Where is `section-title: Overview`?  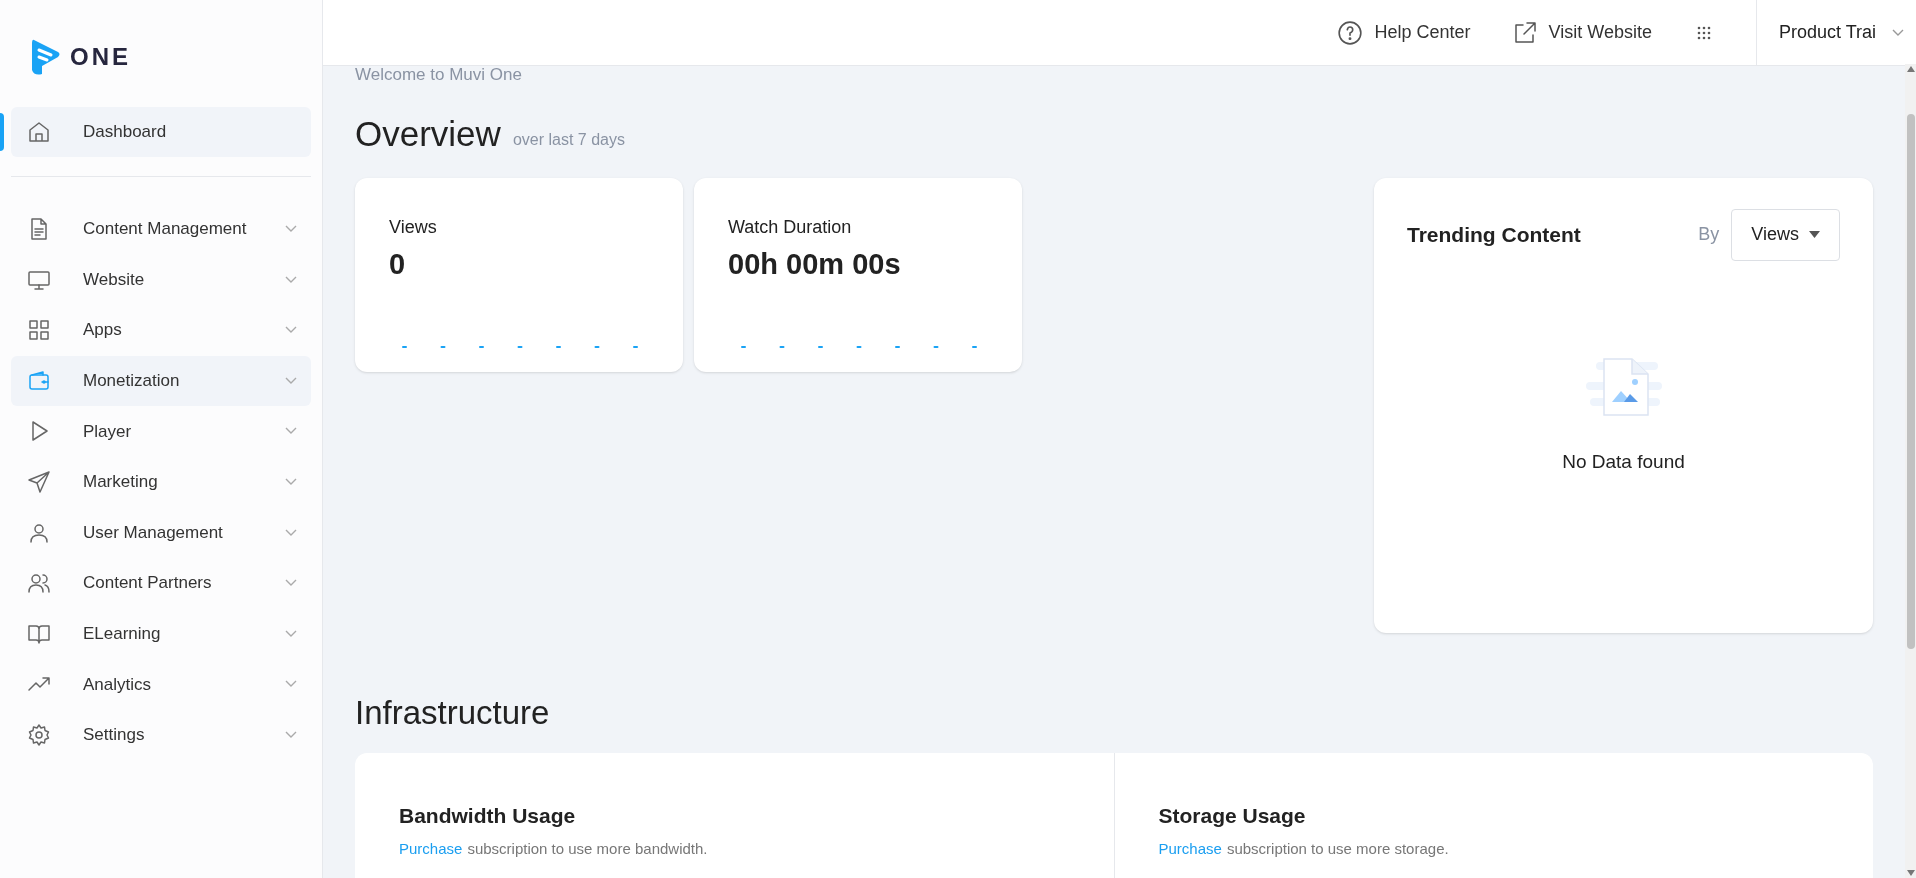
section-title: Overview is located at coordinates (428, 133).